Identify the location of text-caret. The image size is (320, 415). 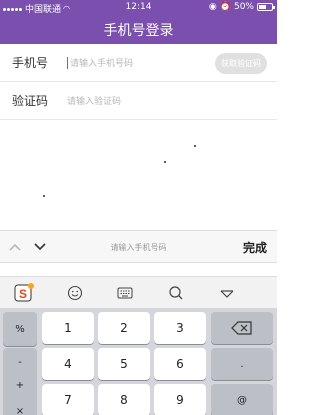
(67, 62).